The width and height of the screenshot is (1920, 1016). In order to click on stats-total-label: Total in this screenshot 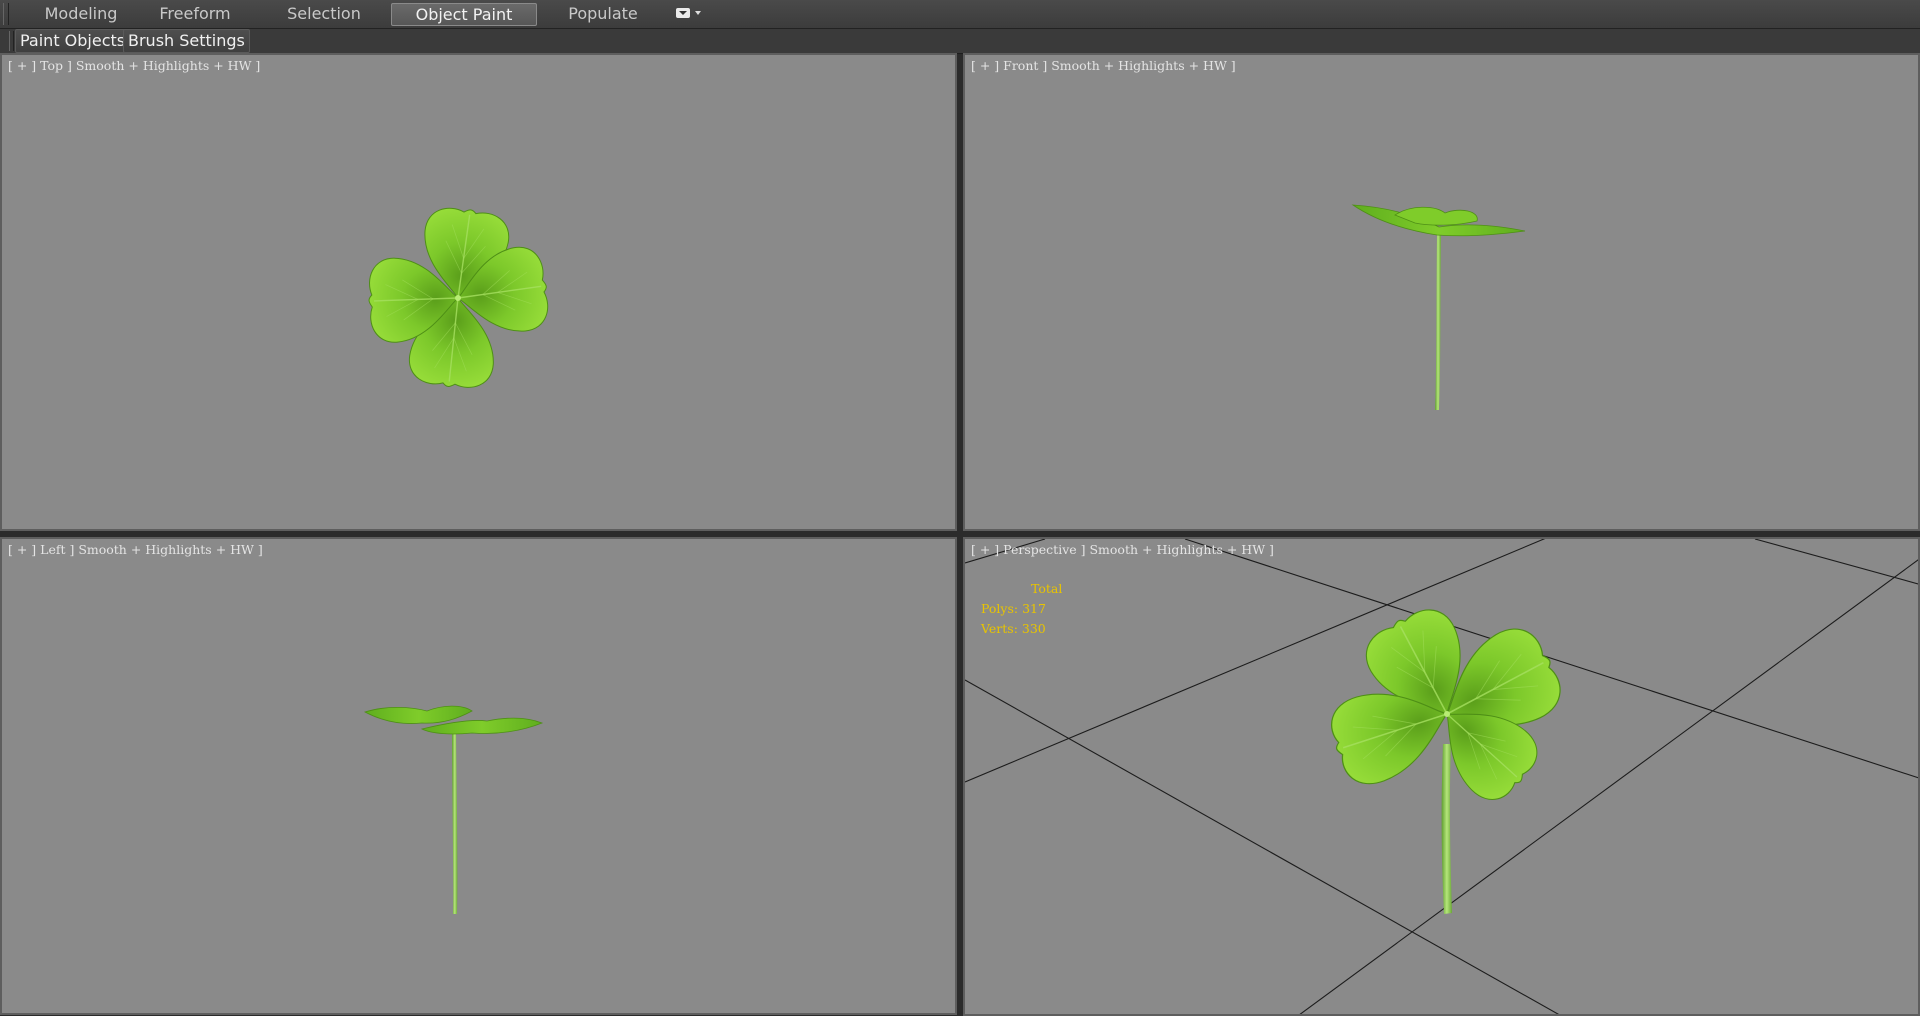, I will do `click(1047, 588)`.